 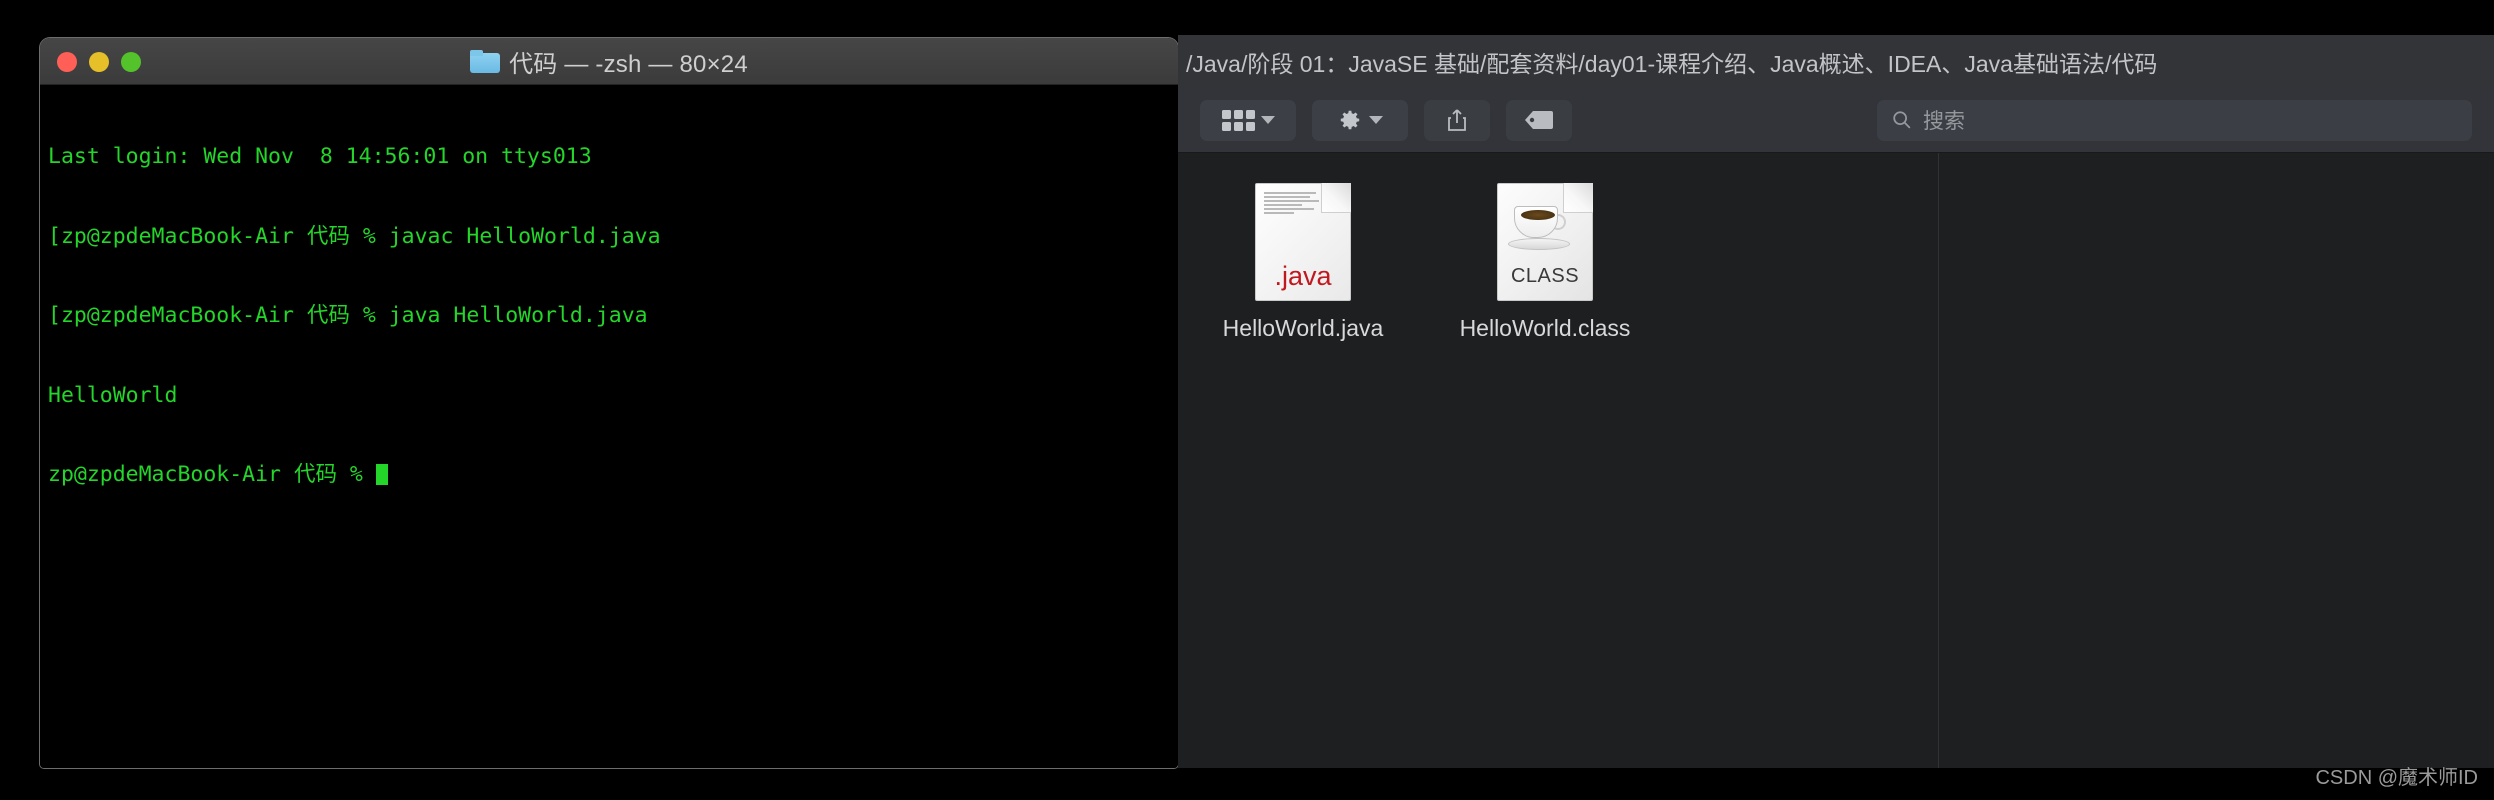 What do you see at coordinates (1545, 276) in the screenshot?
I see `file-extension-badge: CLASS` at bounding box center [1545, 276].